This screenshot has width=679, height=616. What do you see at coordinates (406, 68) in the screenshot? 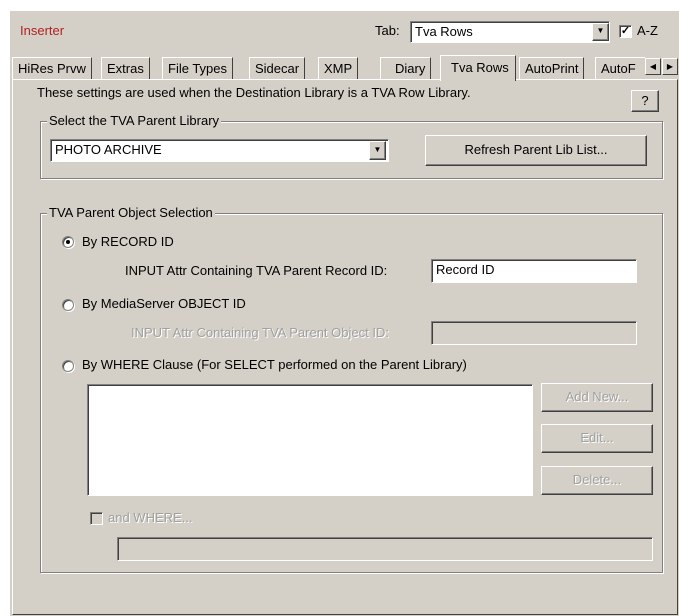
I see `tab-diary: Diary` at bounding box center [406, 68].